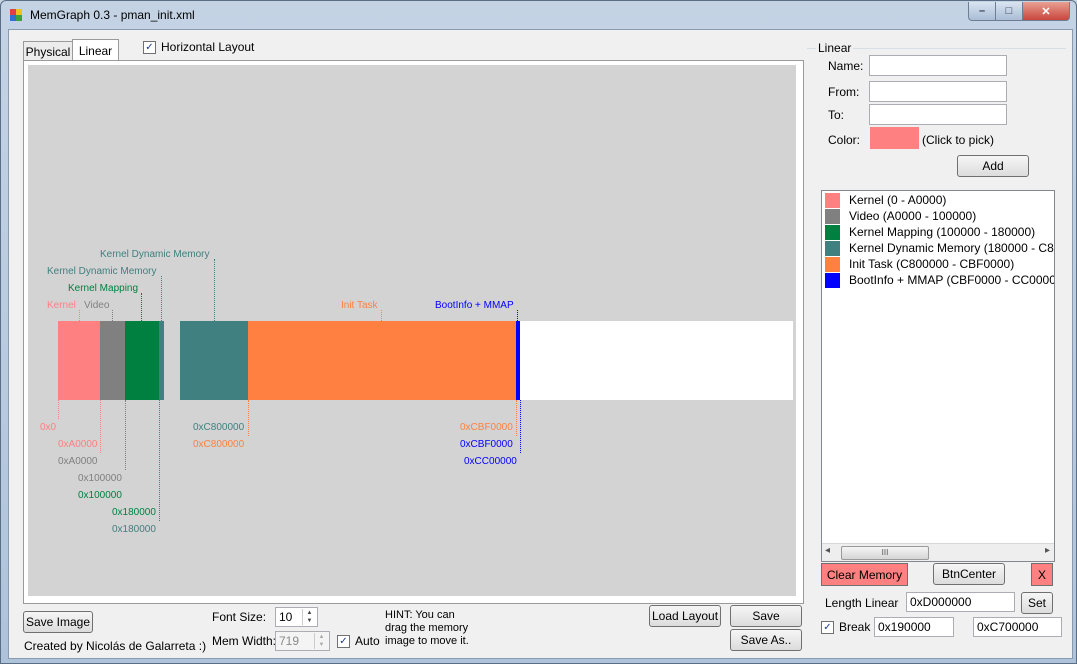  Describe the element at coordinates (343, 641) in the screenshot. I see `auto-checkbox: ✓` at that location.